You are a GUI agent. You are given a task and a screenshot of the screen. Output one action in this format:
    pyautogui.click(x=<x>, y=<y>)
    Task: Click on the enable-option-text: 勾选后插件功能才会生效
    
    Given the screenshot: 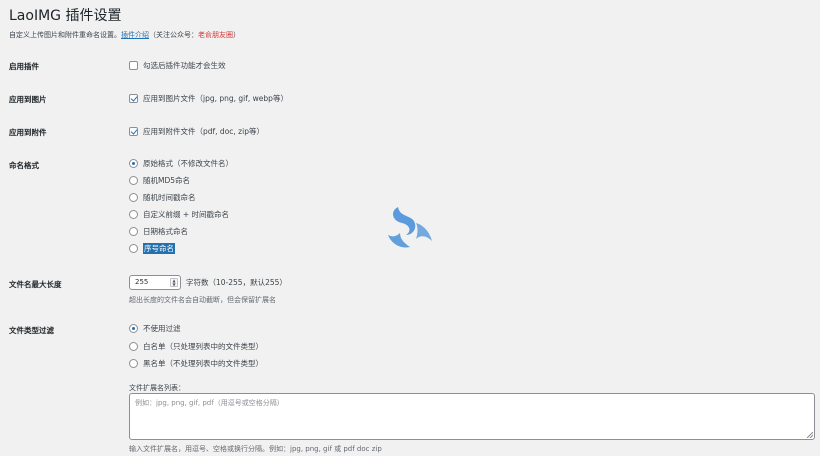 What is the action you would take?
    pyautogui.click(x=184, y=65)
    